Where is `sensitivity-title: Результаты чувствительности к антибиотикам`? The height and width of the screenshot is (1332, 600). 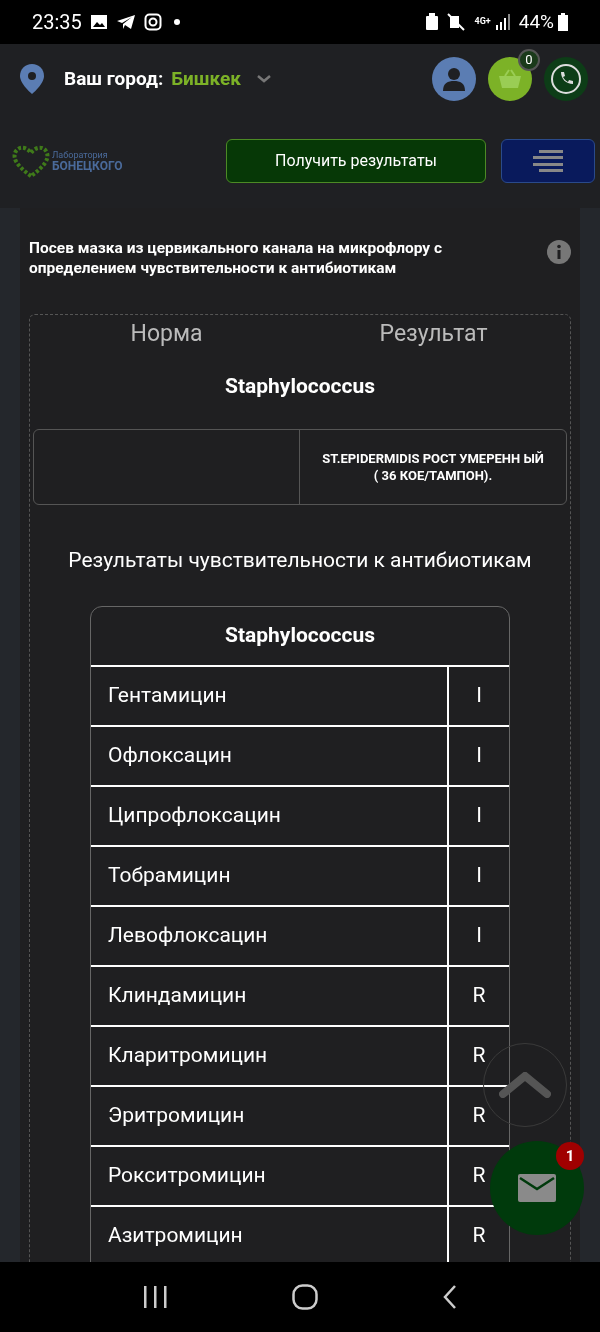 sensitivity-title: Результаты чувствительности к антибиотикам is located at coordinates (300, 560).